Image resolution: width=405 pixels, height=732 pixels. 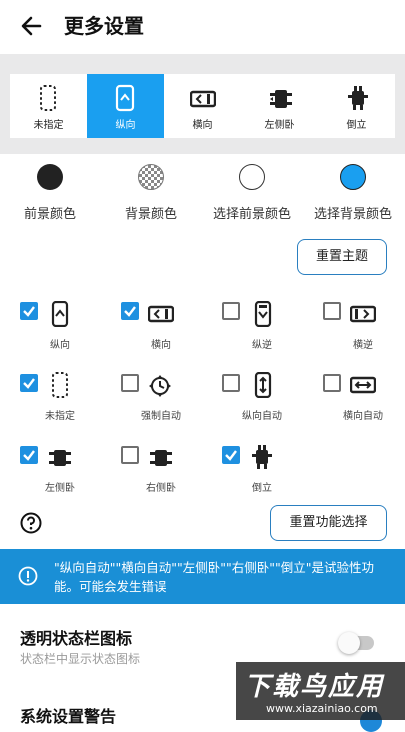 What do you see at coordinates (363, 416) in the screenshot?
I see `function-label: 横向自动` at bounding box center [363, 416].